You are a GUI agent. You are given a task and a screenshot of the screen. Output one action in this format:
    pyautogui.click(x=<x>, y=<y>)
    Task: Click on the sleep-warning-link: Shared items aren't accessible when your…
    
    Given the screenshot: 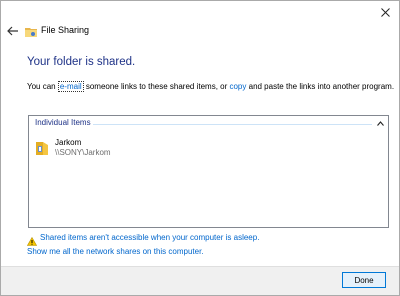 What is the action you would take?
    pyautogui.click(x=149, y=237)
    